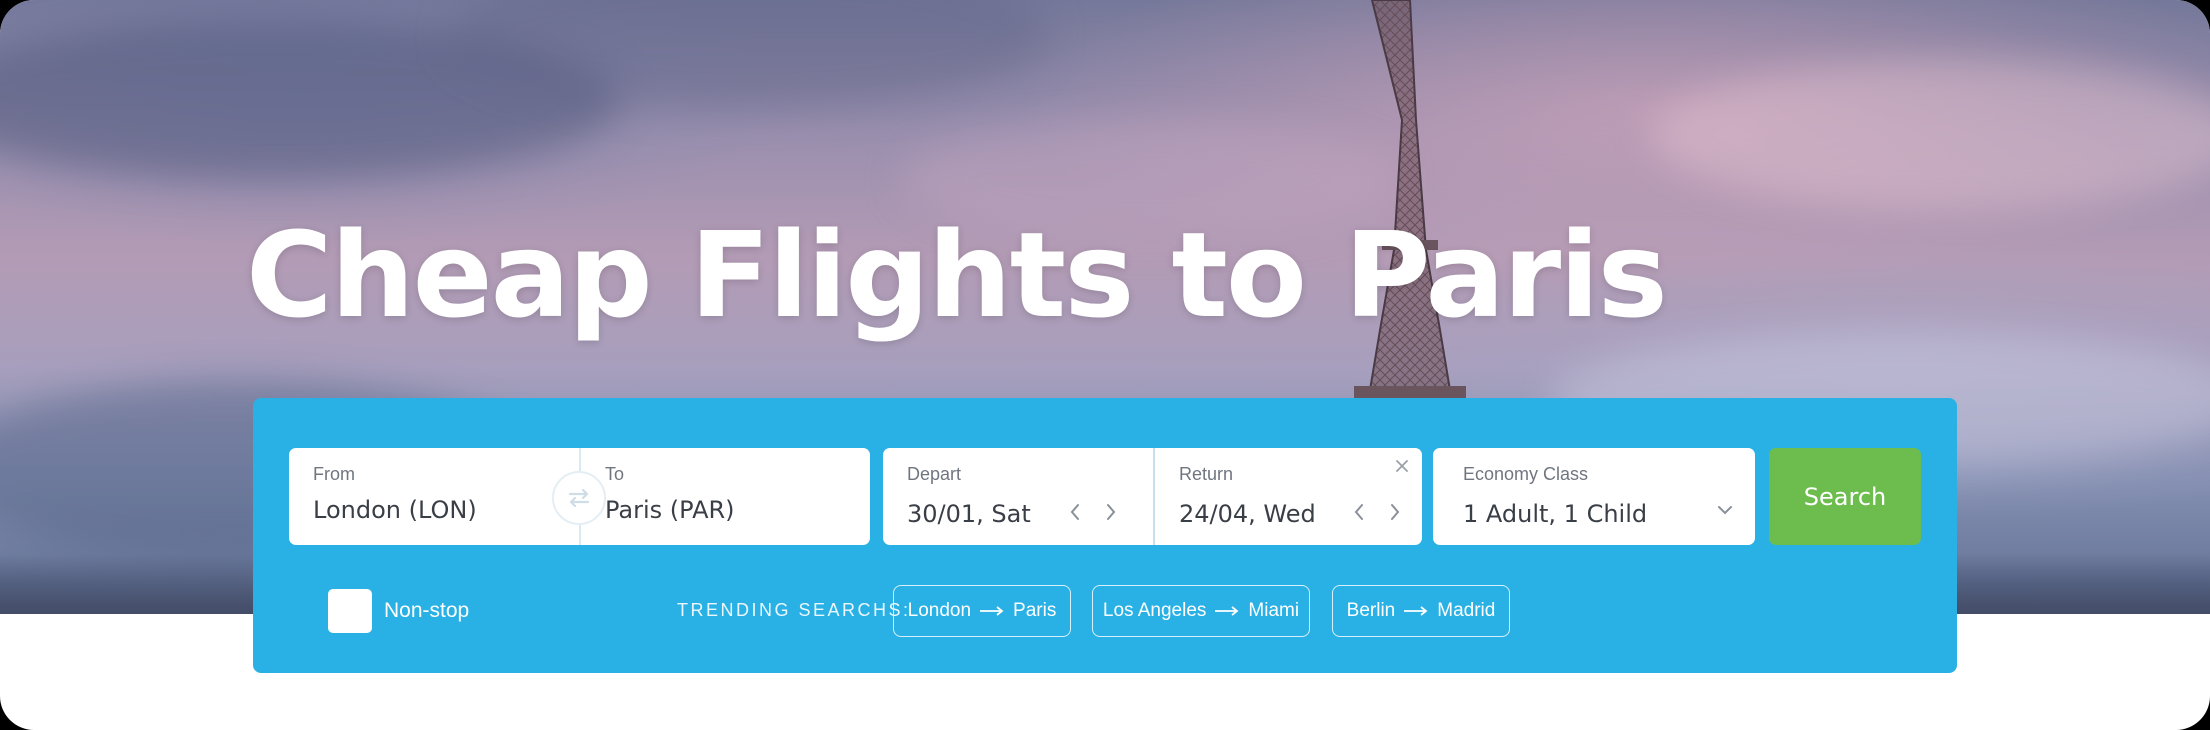 The height and width of the screenshot is (730, 2210). I want to click on return-label: Return, so click(1206, 474).